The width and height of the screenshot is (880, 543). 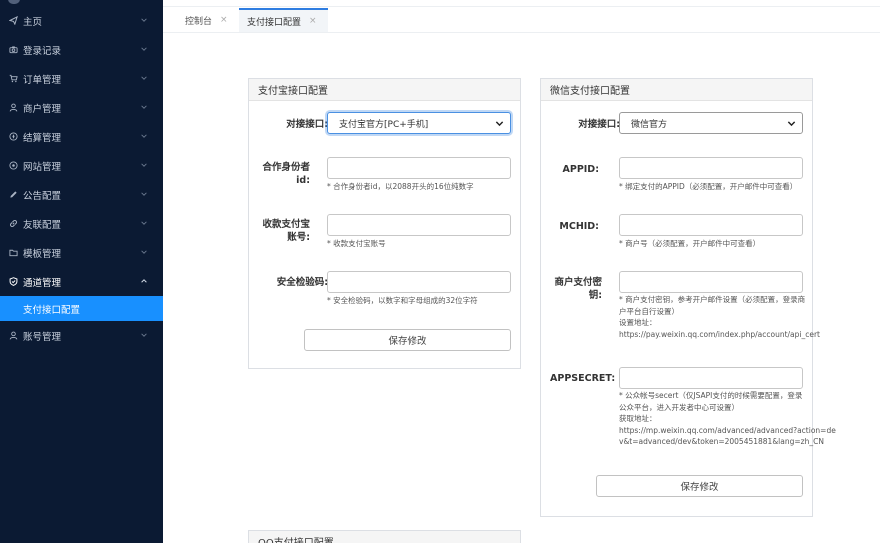 What do you see at coordinates (81, 308) in the screenshot?
I see `sidebar-subitem-payment-config: 支付接口配置` at bounding box center [81, 308].